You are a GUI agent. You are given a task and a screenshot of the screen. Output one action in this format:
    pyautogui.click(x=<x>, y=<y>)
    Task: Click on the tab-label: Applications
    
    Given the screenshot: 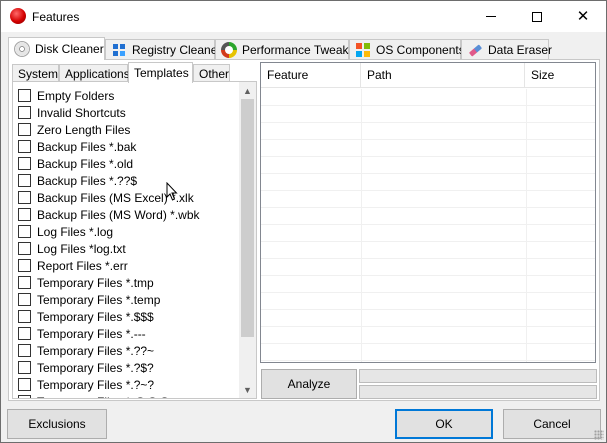 What is the action you would take?
    pyautogui.click(x=97, y=74)
    